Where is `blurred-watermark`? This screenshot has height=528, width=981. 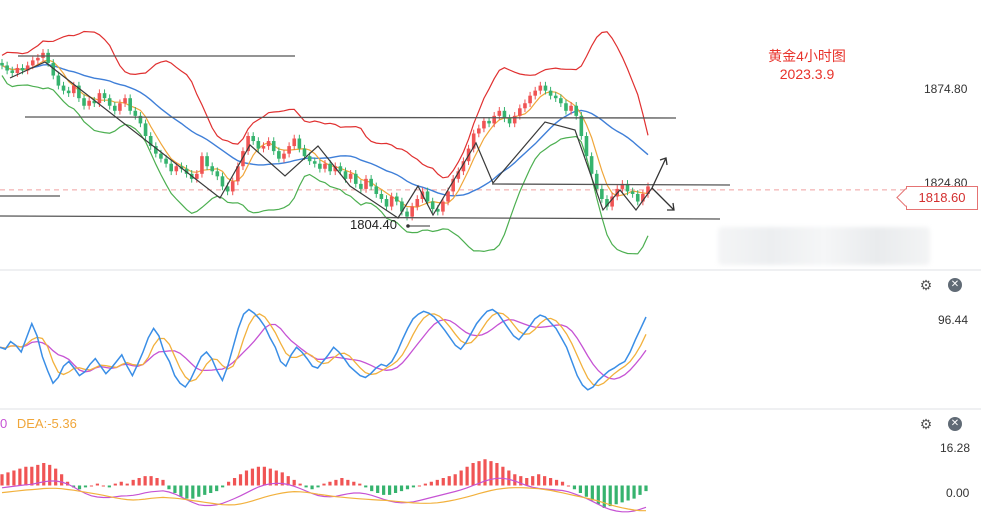
blurred-watermark is located at coordinates (824, 246).